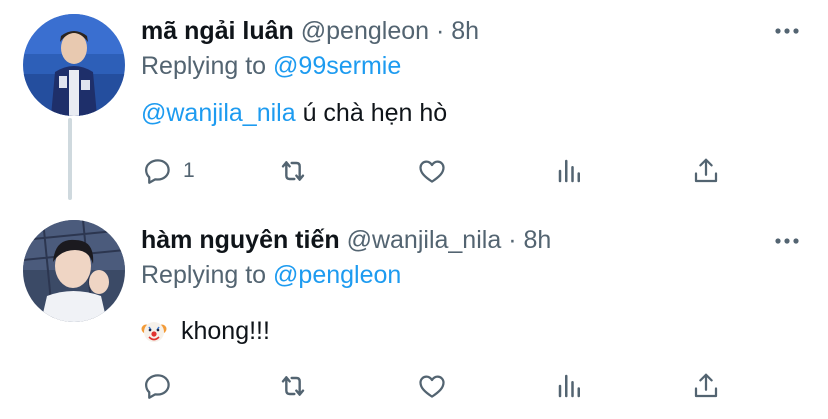 This screenshot has width=828, height=419. I want to click on tweet-text: @wanjila_nila ú chà hẹn hò, so click(294, 113).